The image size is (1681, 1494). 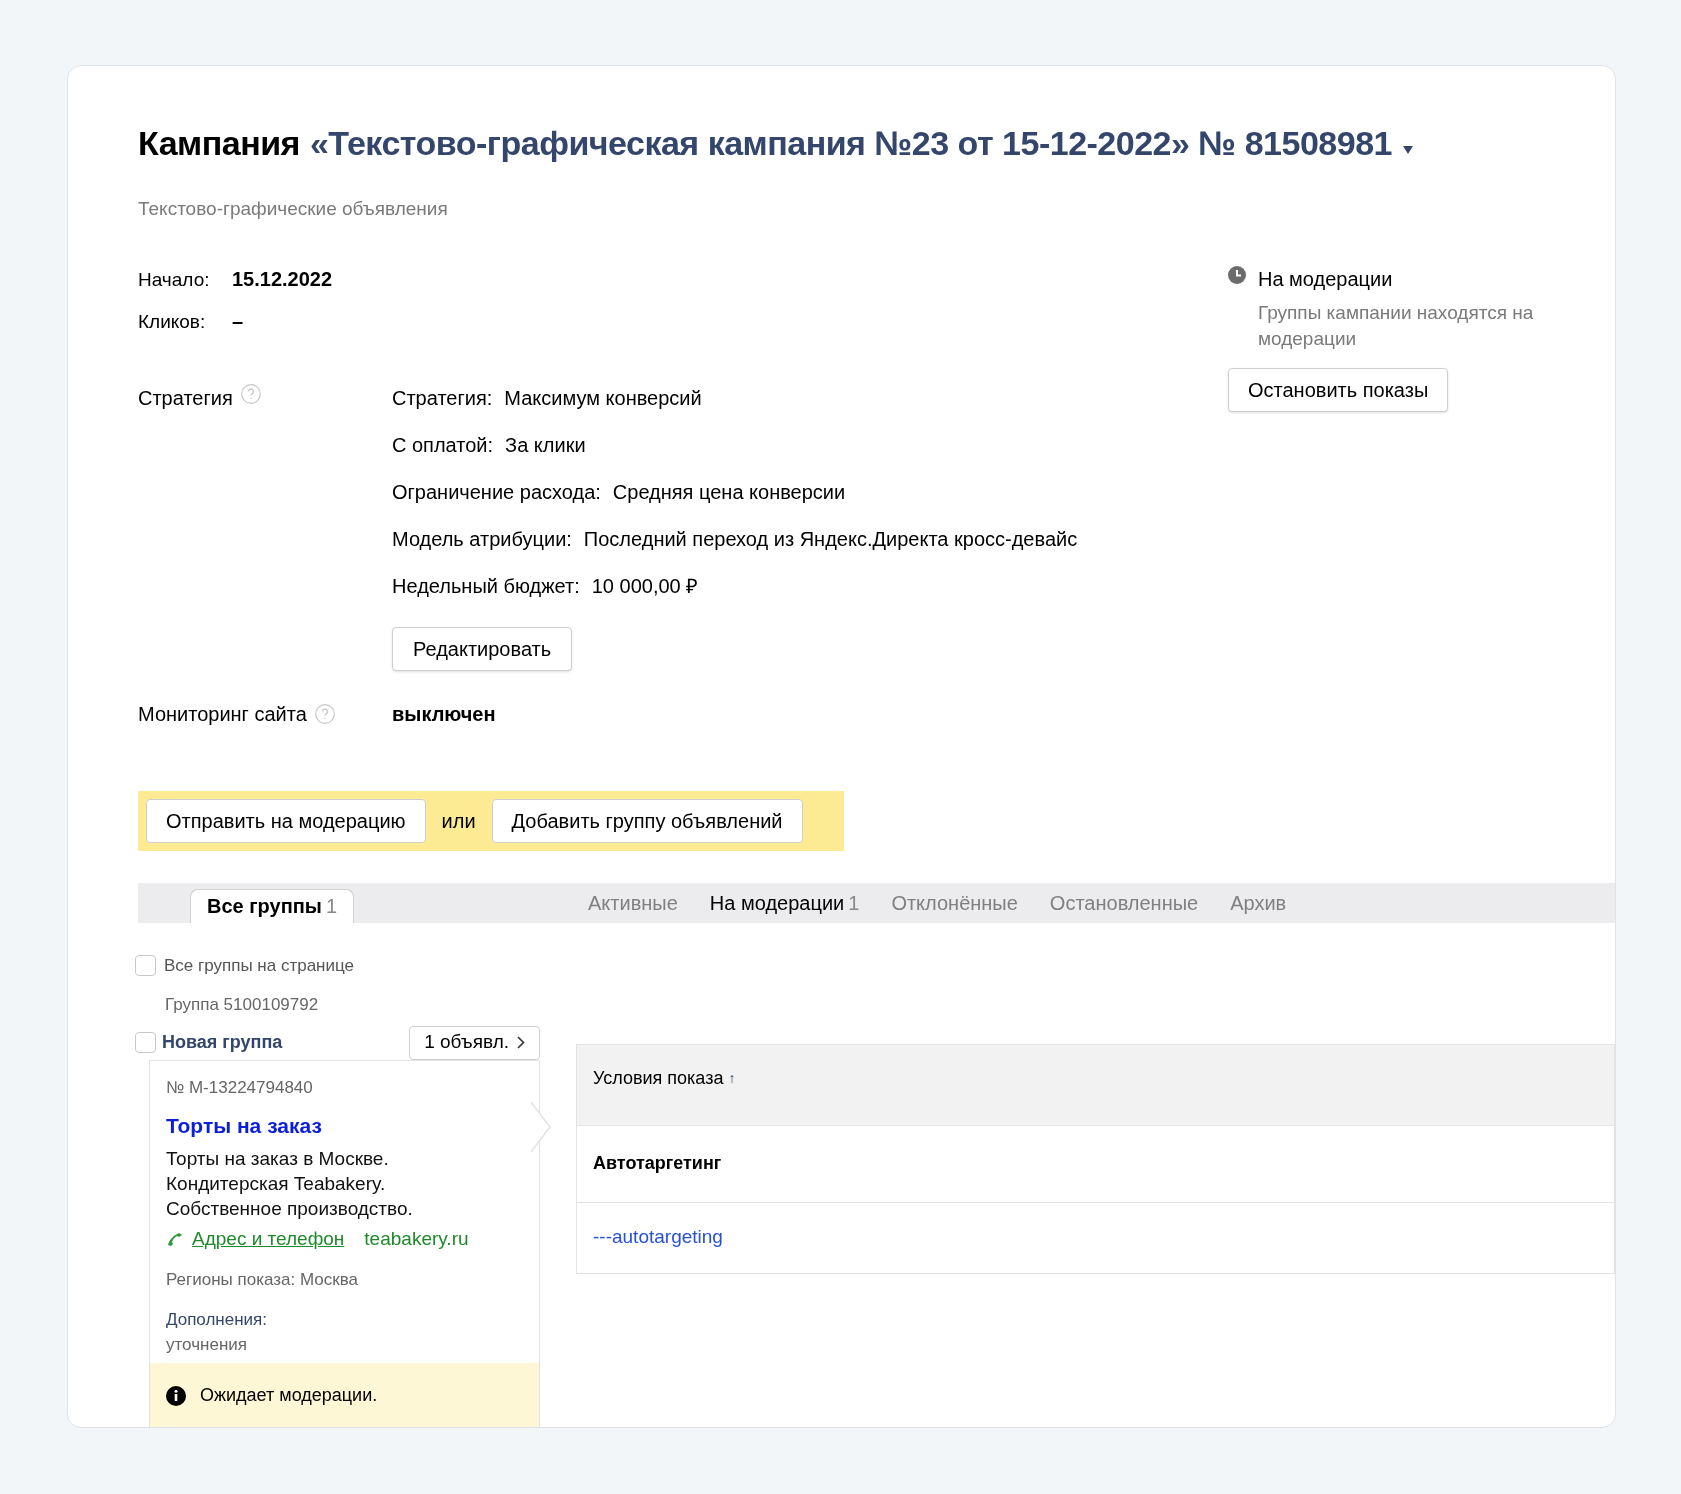 I want to click on condition-link: ---autotargeting, so click(x=658, y=1237).